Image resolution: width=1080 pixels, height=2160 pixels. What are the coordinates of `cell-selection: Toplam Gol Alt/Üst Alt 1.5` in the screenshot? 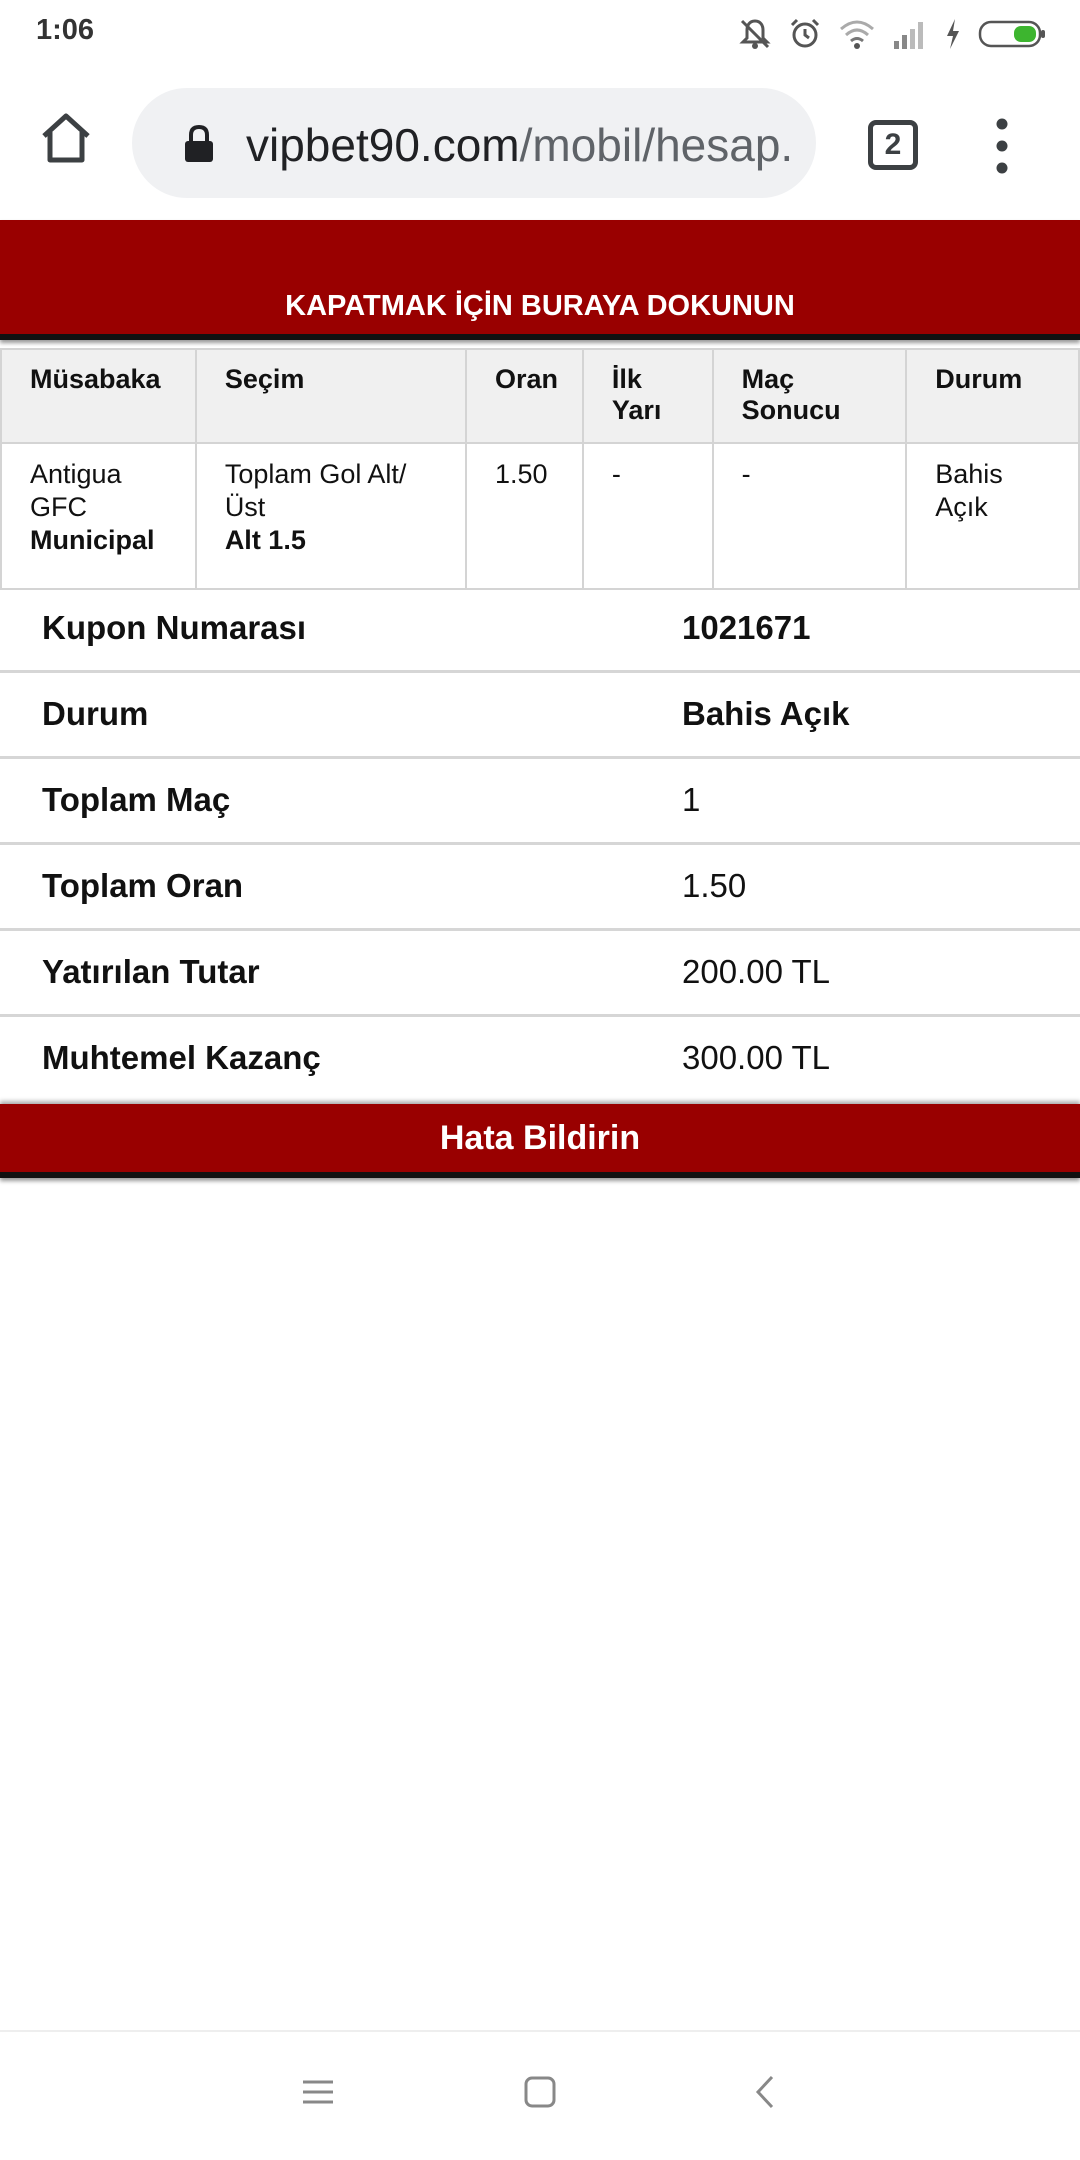 It's located at (331, 516).